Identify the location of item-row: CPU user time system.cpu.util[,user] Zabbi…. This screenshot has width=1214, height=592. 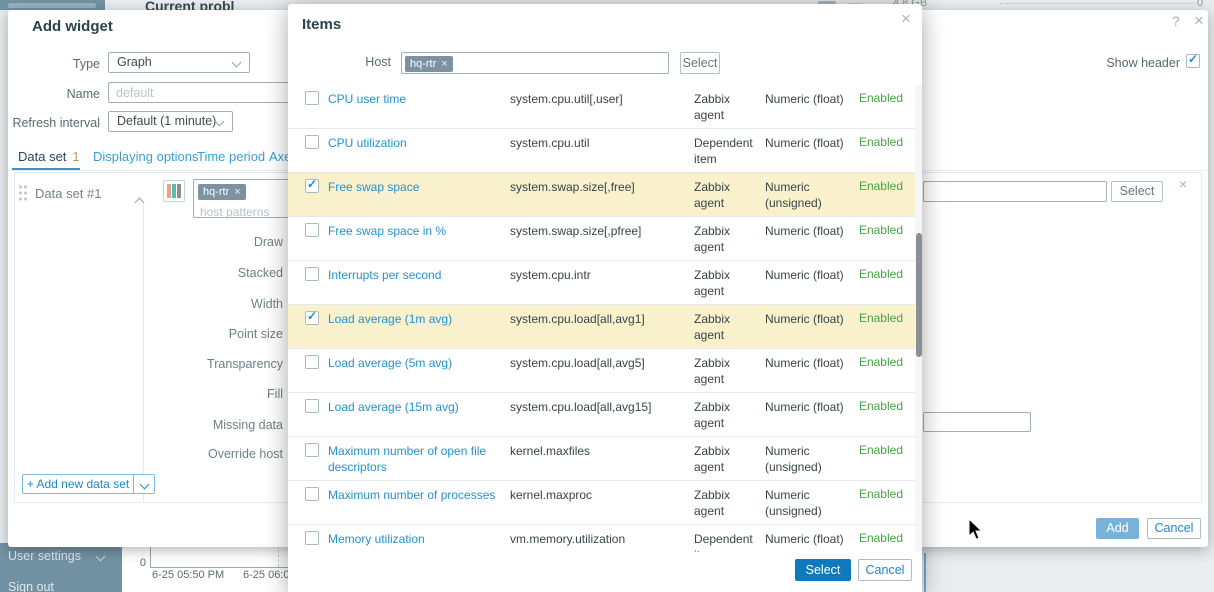
(601, 107).